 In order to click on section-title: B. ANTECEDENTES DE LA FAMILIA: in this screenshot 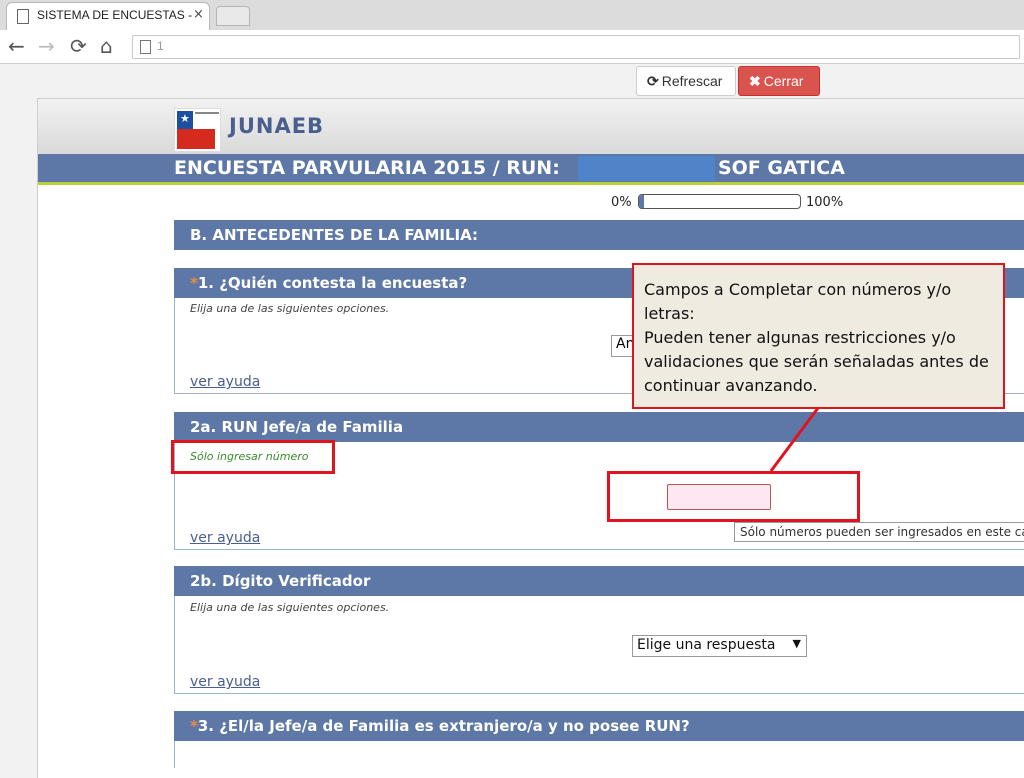, I will do `click(334, 235)`.